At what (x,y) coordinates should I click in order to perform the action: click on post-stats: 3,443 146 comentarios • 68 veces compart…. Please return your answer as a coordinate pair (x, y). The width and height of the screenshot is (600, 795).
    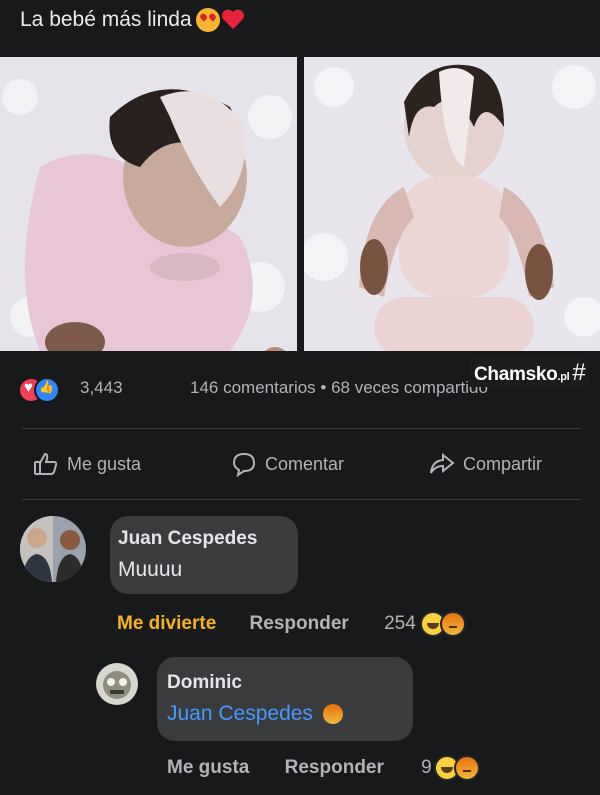
    Looking at the image, I should click on (309, 381).